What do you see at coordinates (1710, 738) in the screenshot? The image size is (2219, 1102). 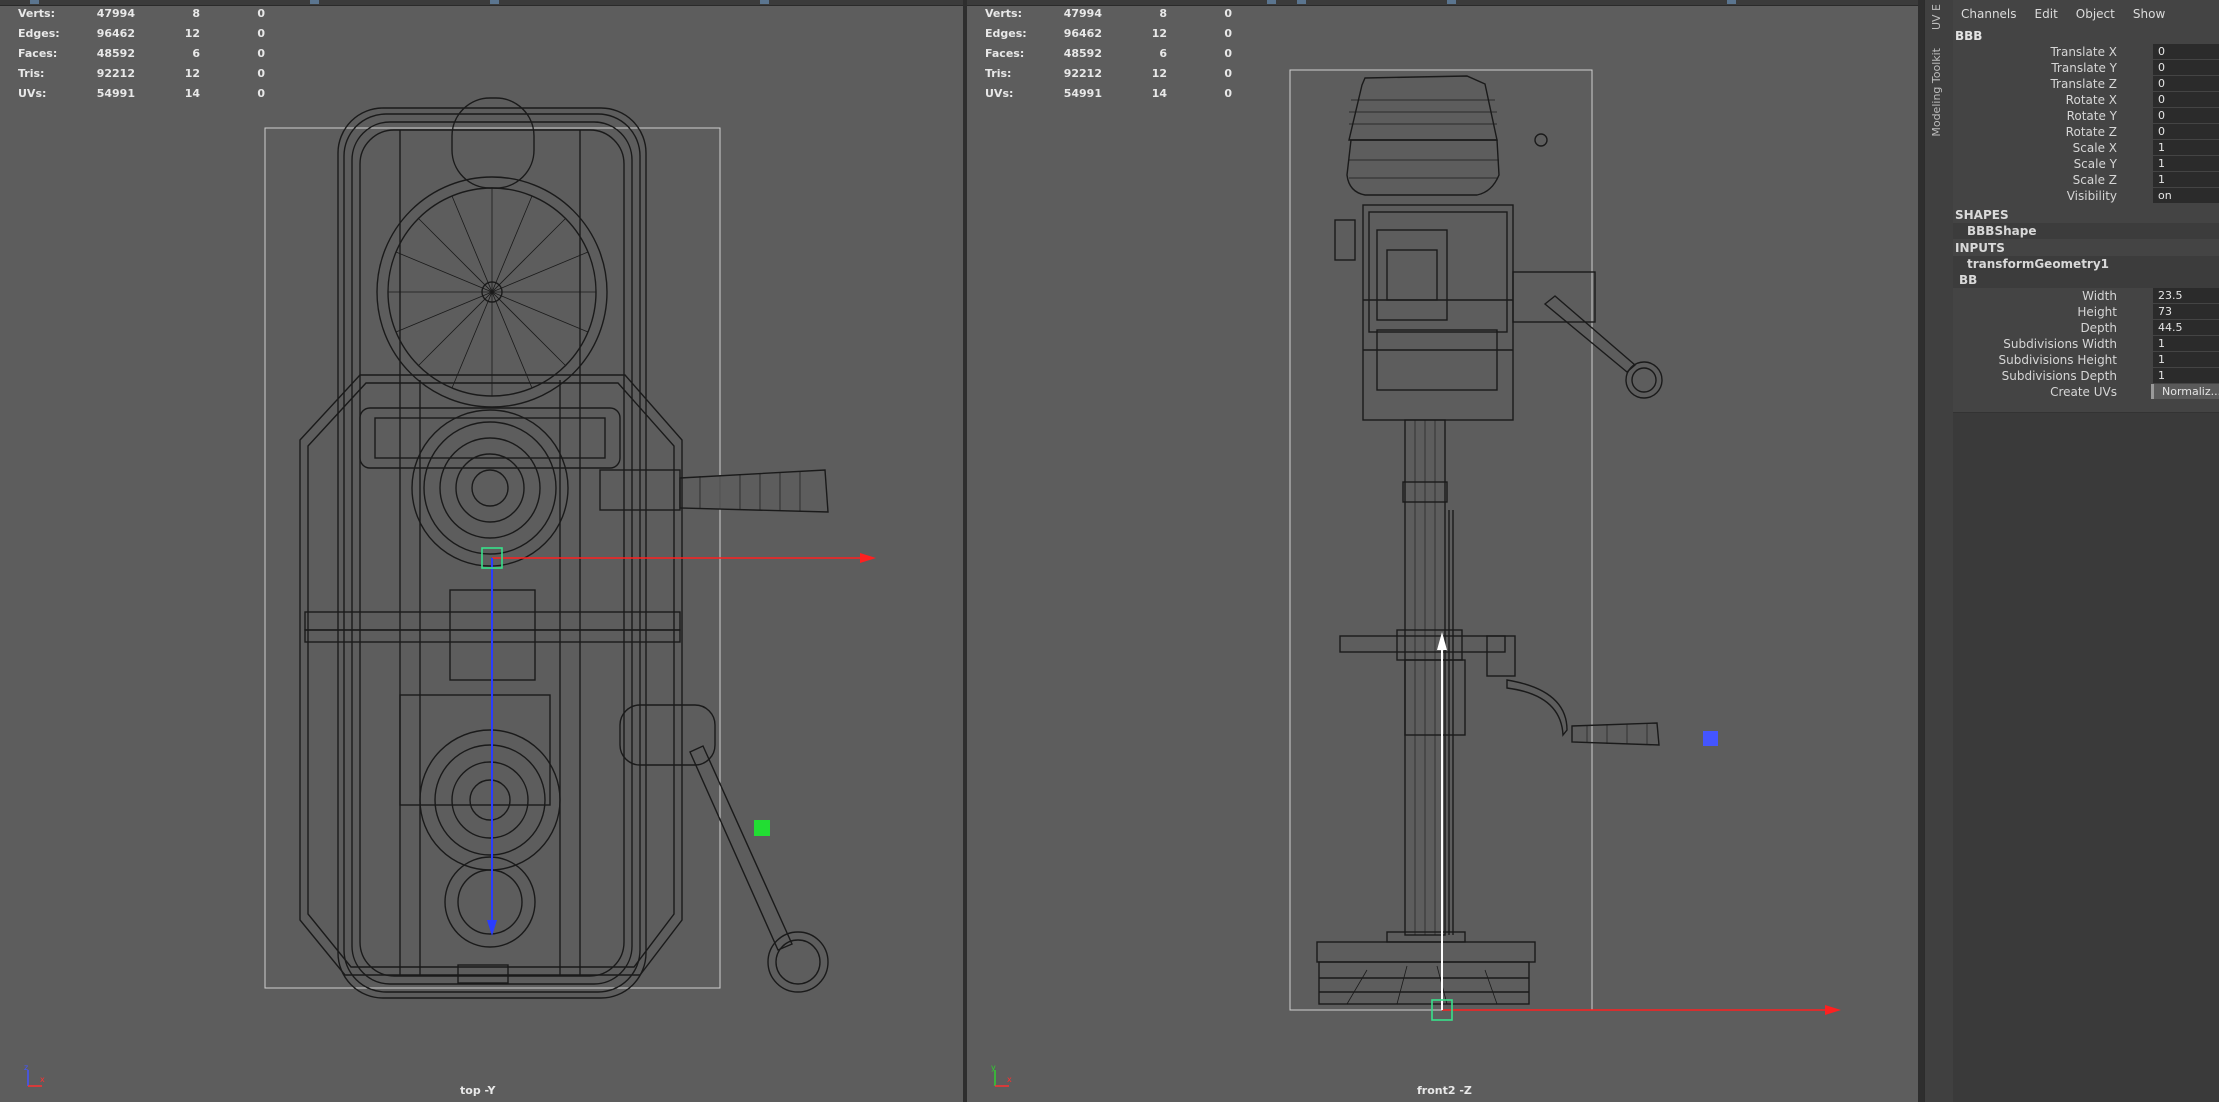 I see `pivot-handle-blue` at bounding box center [1710, 738].